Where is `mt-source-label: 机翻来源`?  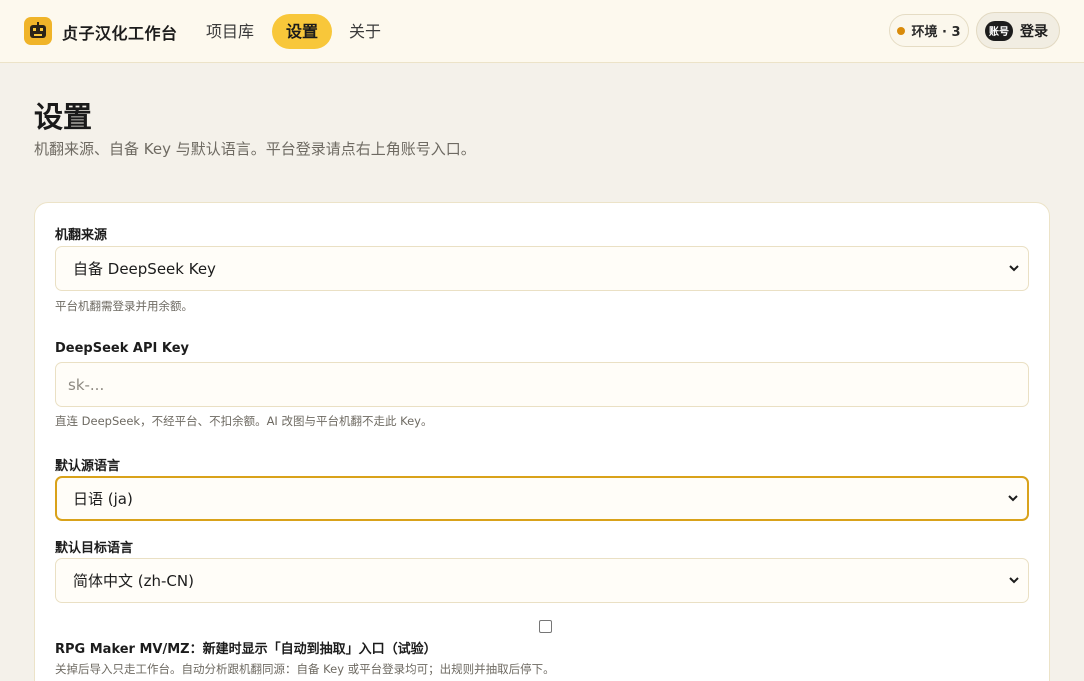 mt-source-label: 机翻来源 is located at coordinates (81, 235).